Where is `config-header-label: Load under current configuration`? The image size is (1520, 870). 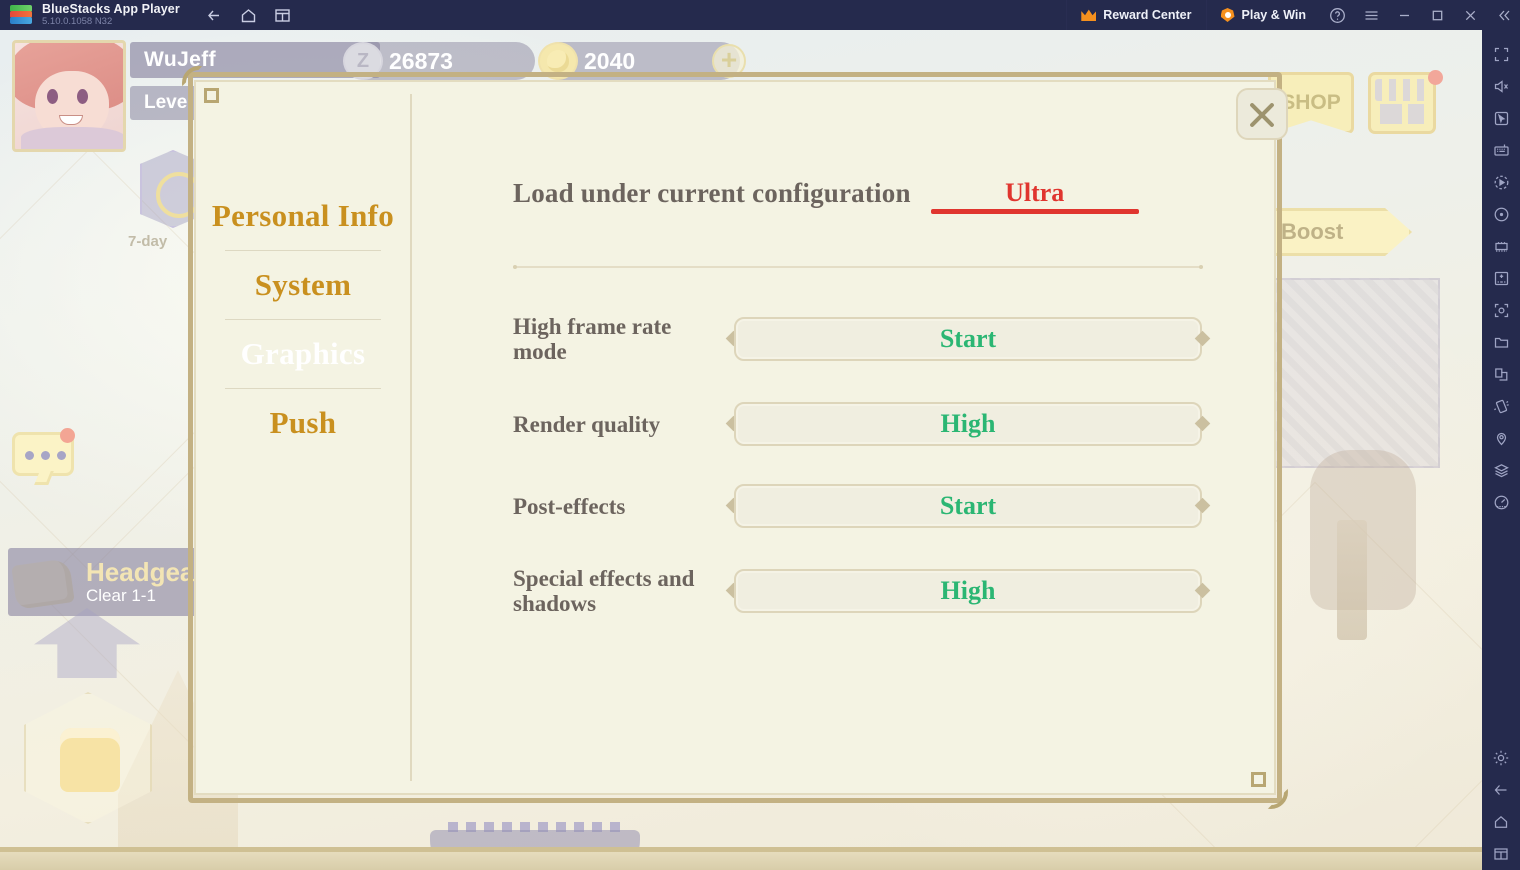 config-header-label: Load under current configuration is located at coordinates (712, 192).